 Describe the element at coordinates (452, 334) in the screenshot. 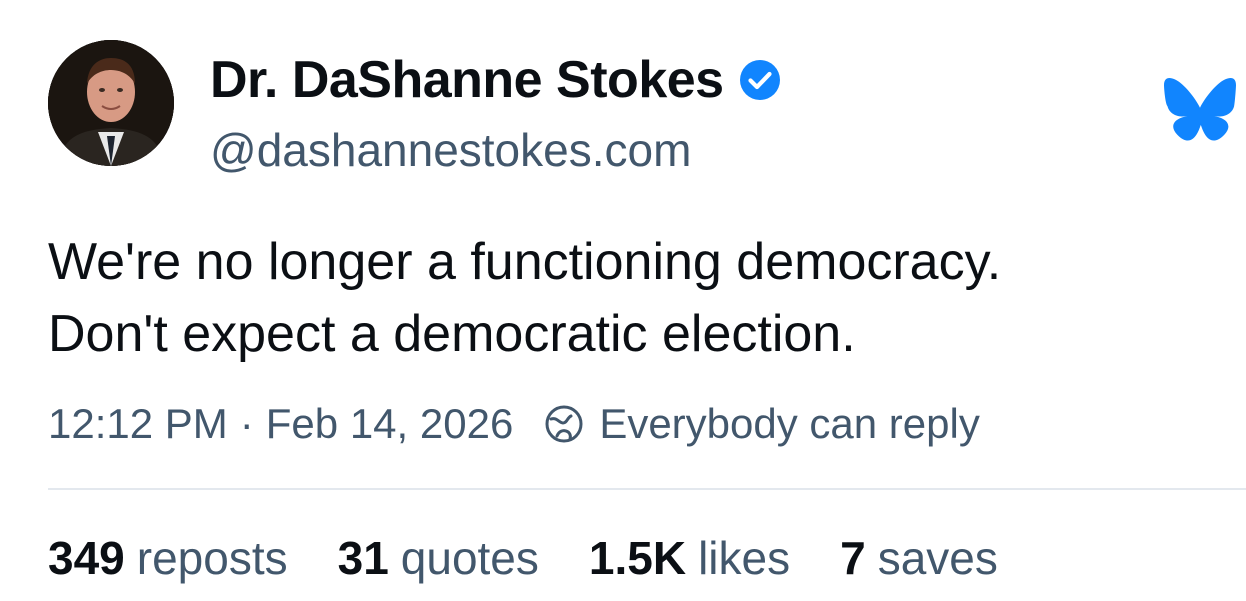

I see `post-text-line: Don't expect a democratic election.` at that location.